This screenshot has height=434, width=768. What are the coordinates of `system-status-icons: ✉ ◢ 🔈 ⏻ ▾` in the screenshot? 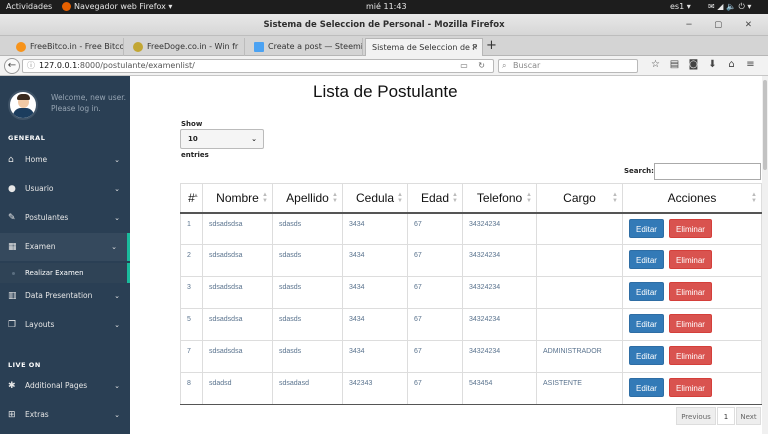 It's located at (729, 7).